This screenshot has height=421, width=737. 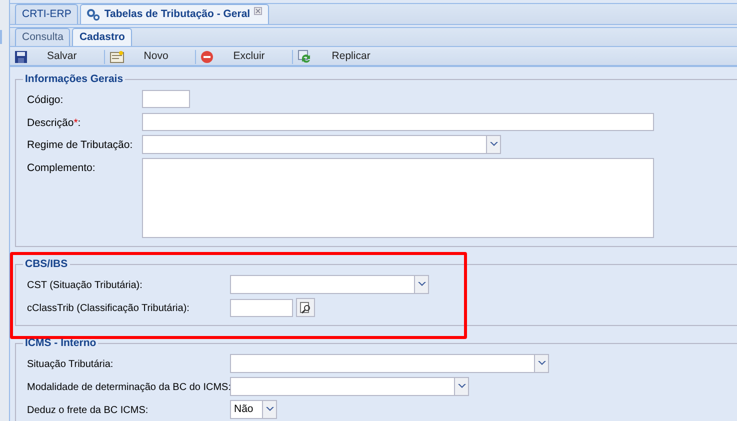 I want to click on field-label: CST (Situação Tributária):, so click(x=84, y=286).